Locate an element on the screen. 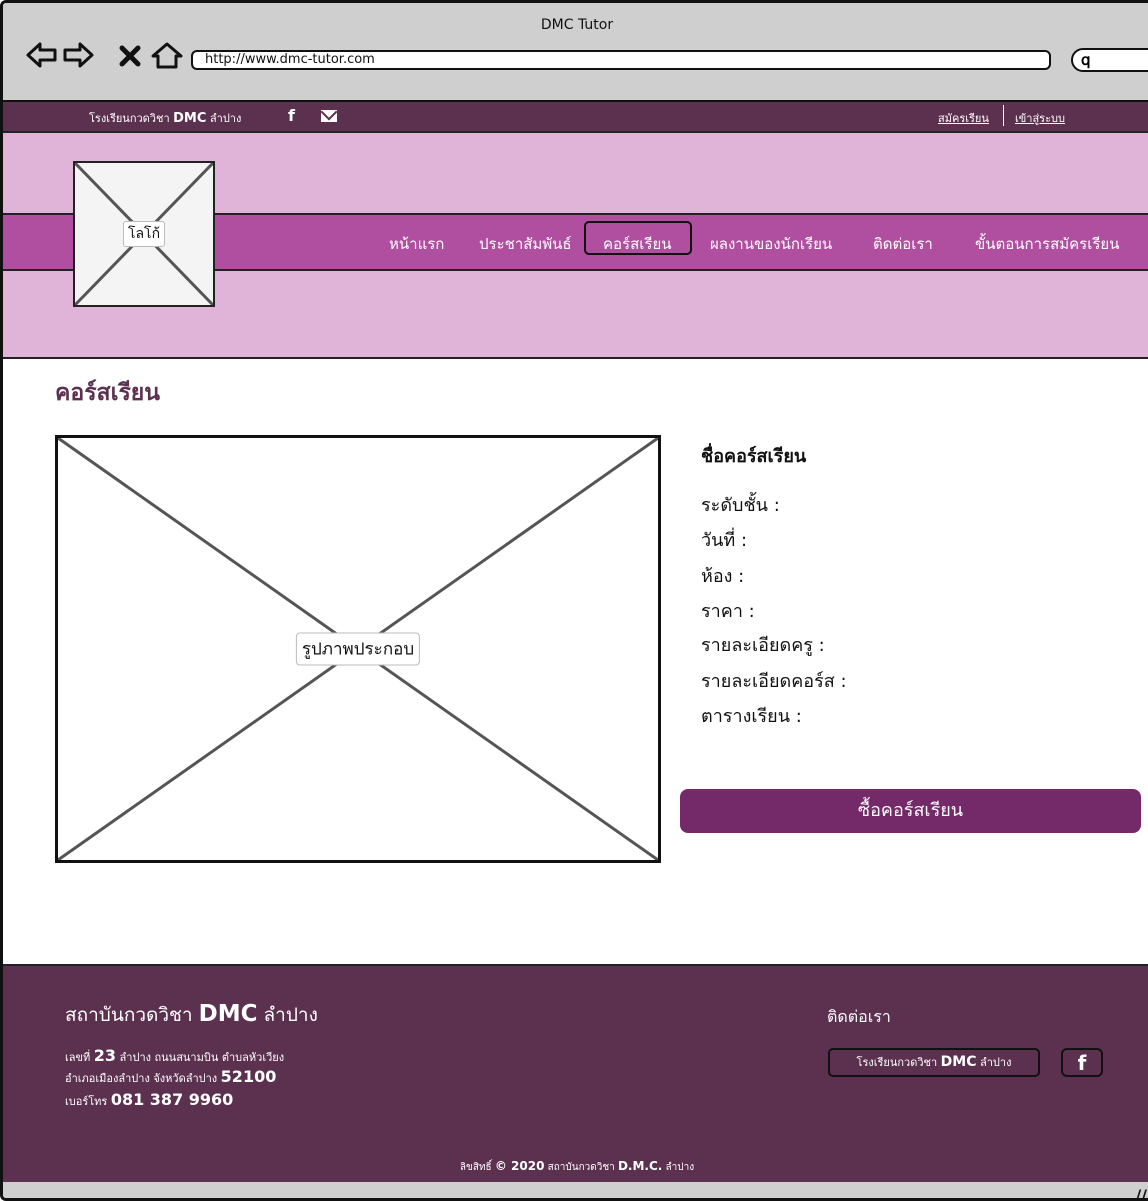 The height and width of the screenshot is (1201, 1148). browser-status-bar: // is located at coordinates (575, 1190).